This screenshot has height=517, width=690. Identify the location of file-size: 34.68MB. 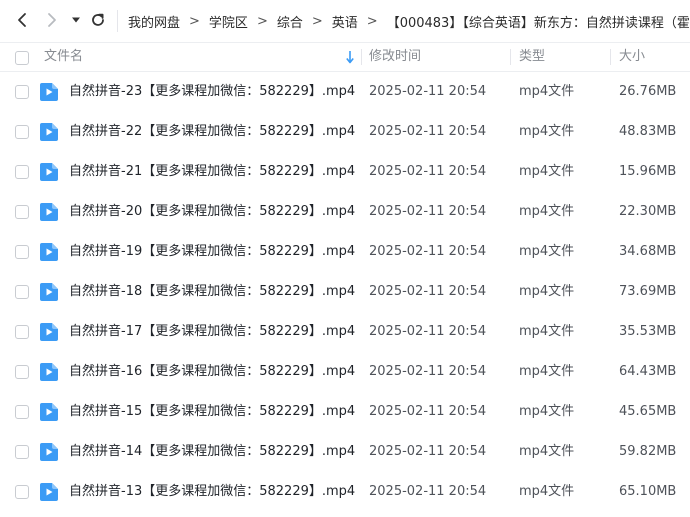
(648, 251).